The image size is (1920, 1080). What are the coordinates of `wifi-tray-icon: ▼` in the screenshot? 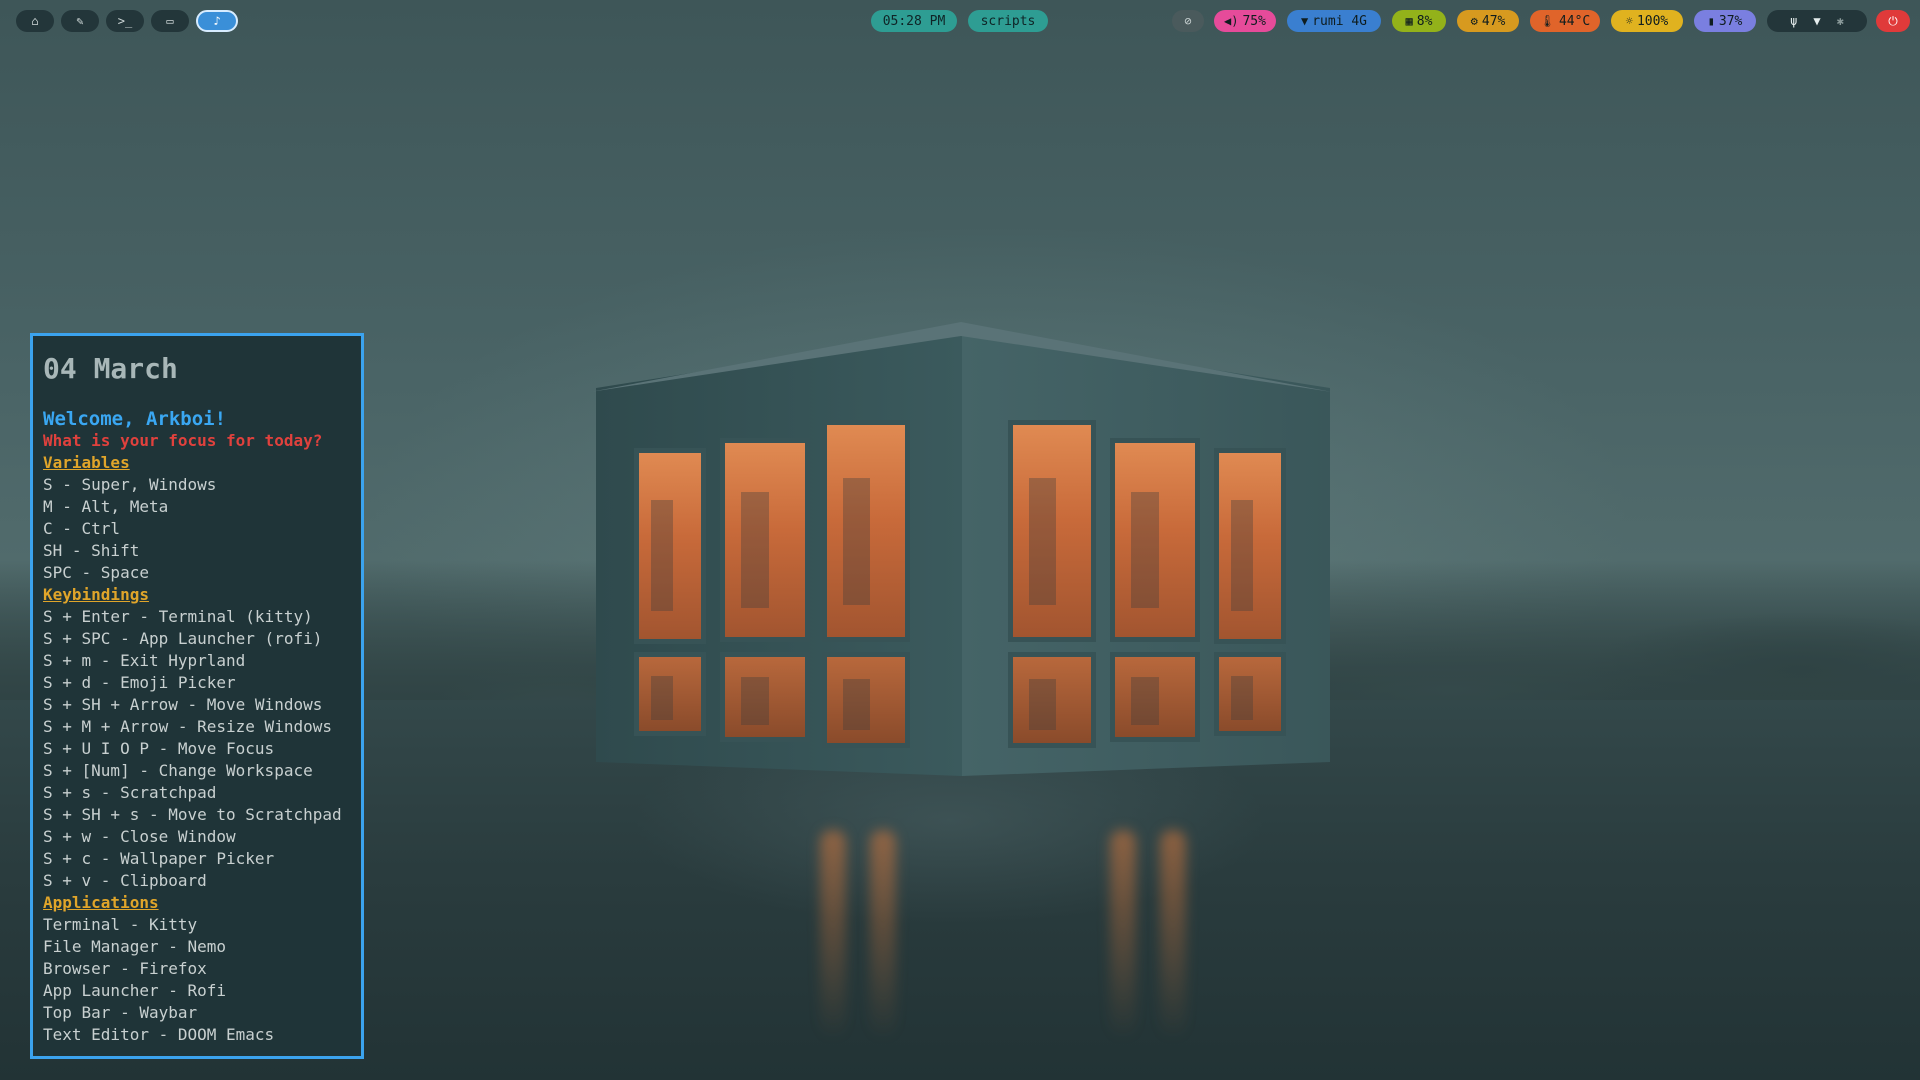 It's located at (1816, 21).